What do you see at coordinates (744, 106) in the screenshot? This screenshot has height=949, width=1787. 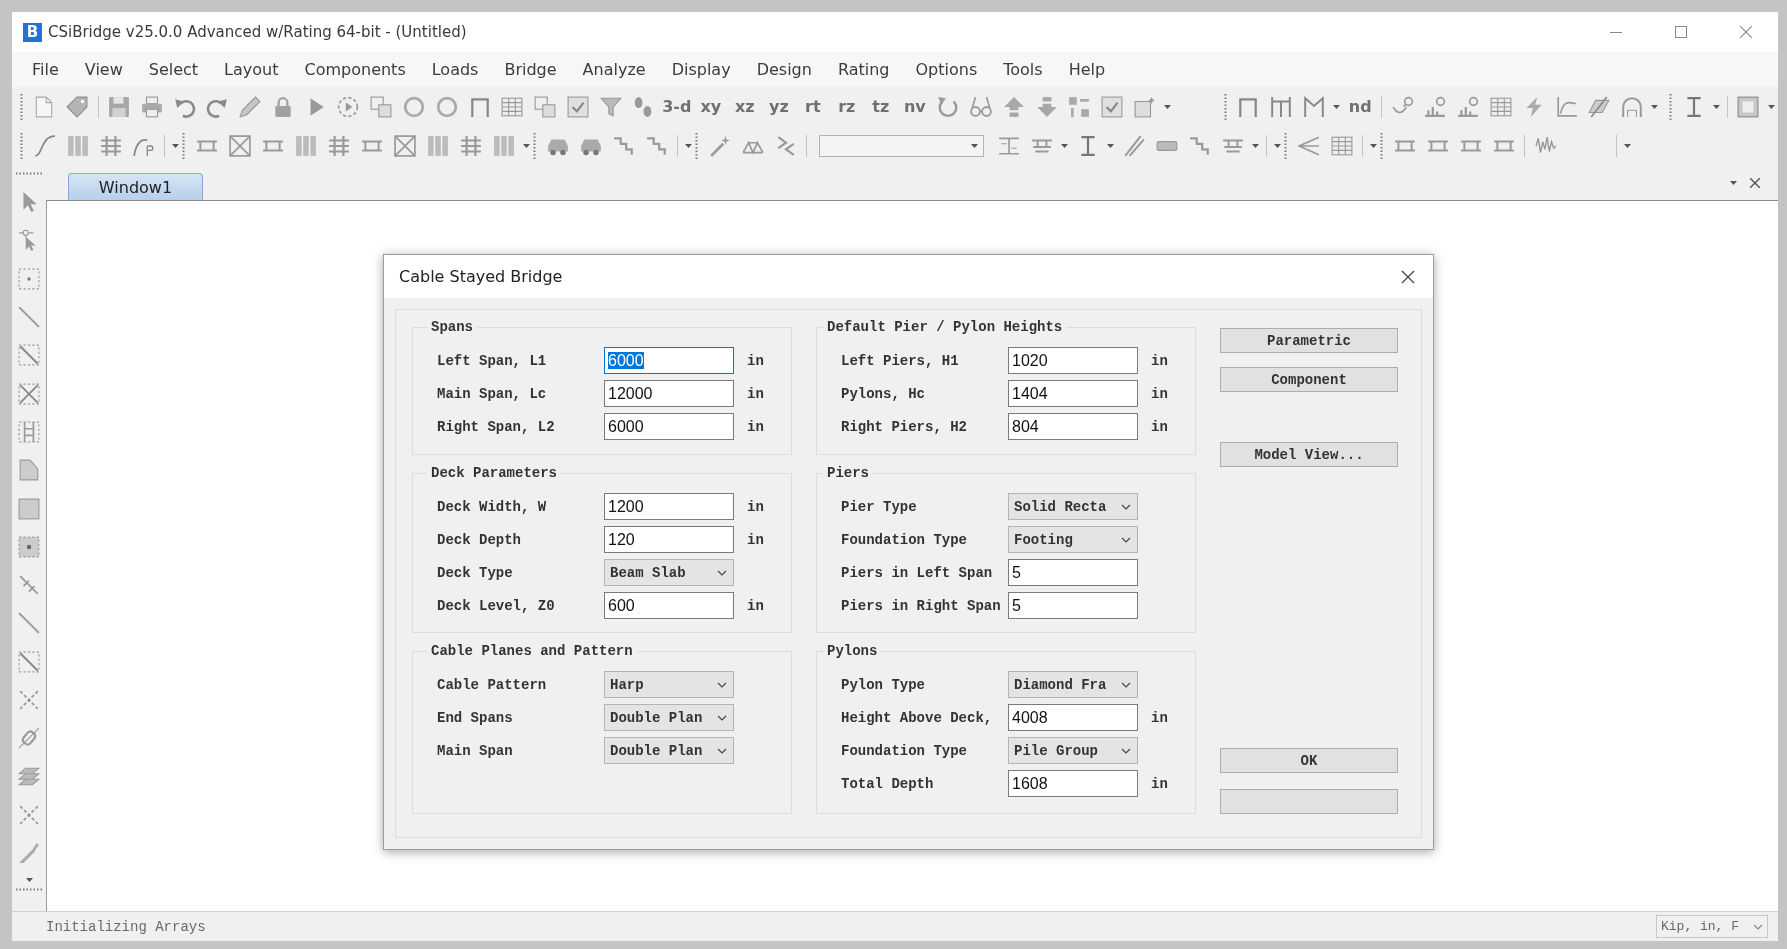 I see `view-button: xz` at bounding box center [744, 106].